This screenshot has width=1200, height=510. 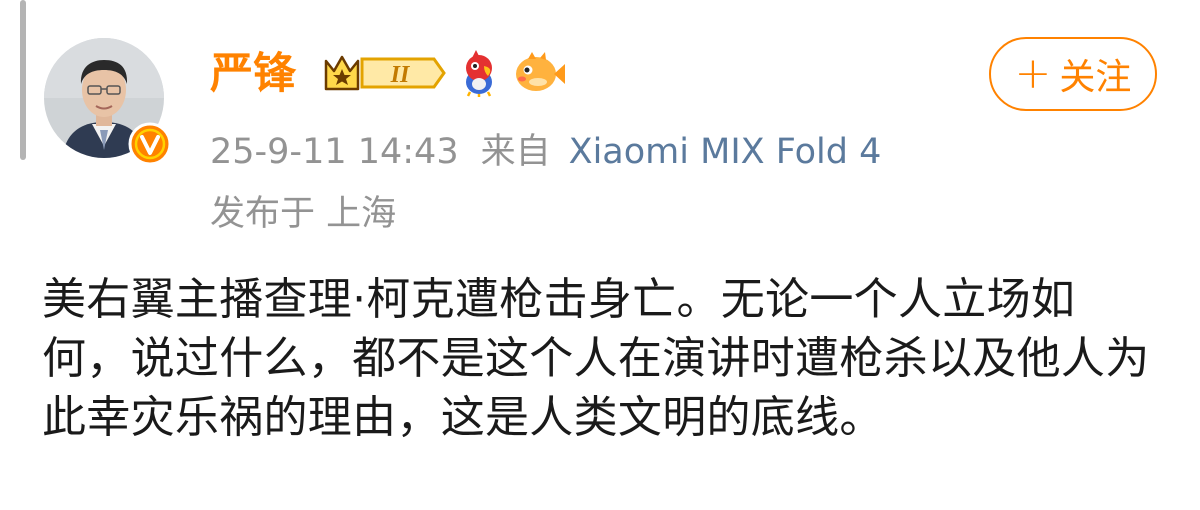 What do you see at coordinates (384, 73) in the screenshot?
I see `crown-level-badge-icon: II` at bounding box center [384, 73].